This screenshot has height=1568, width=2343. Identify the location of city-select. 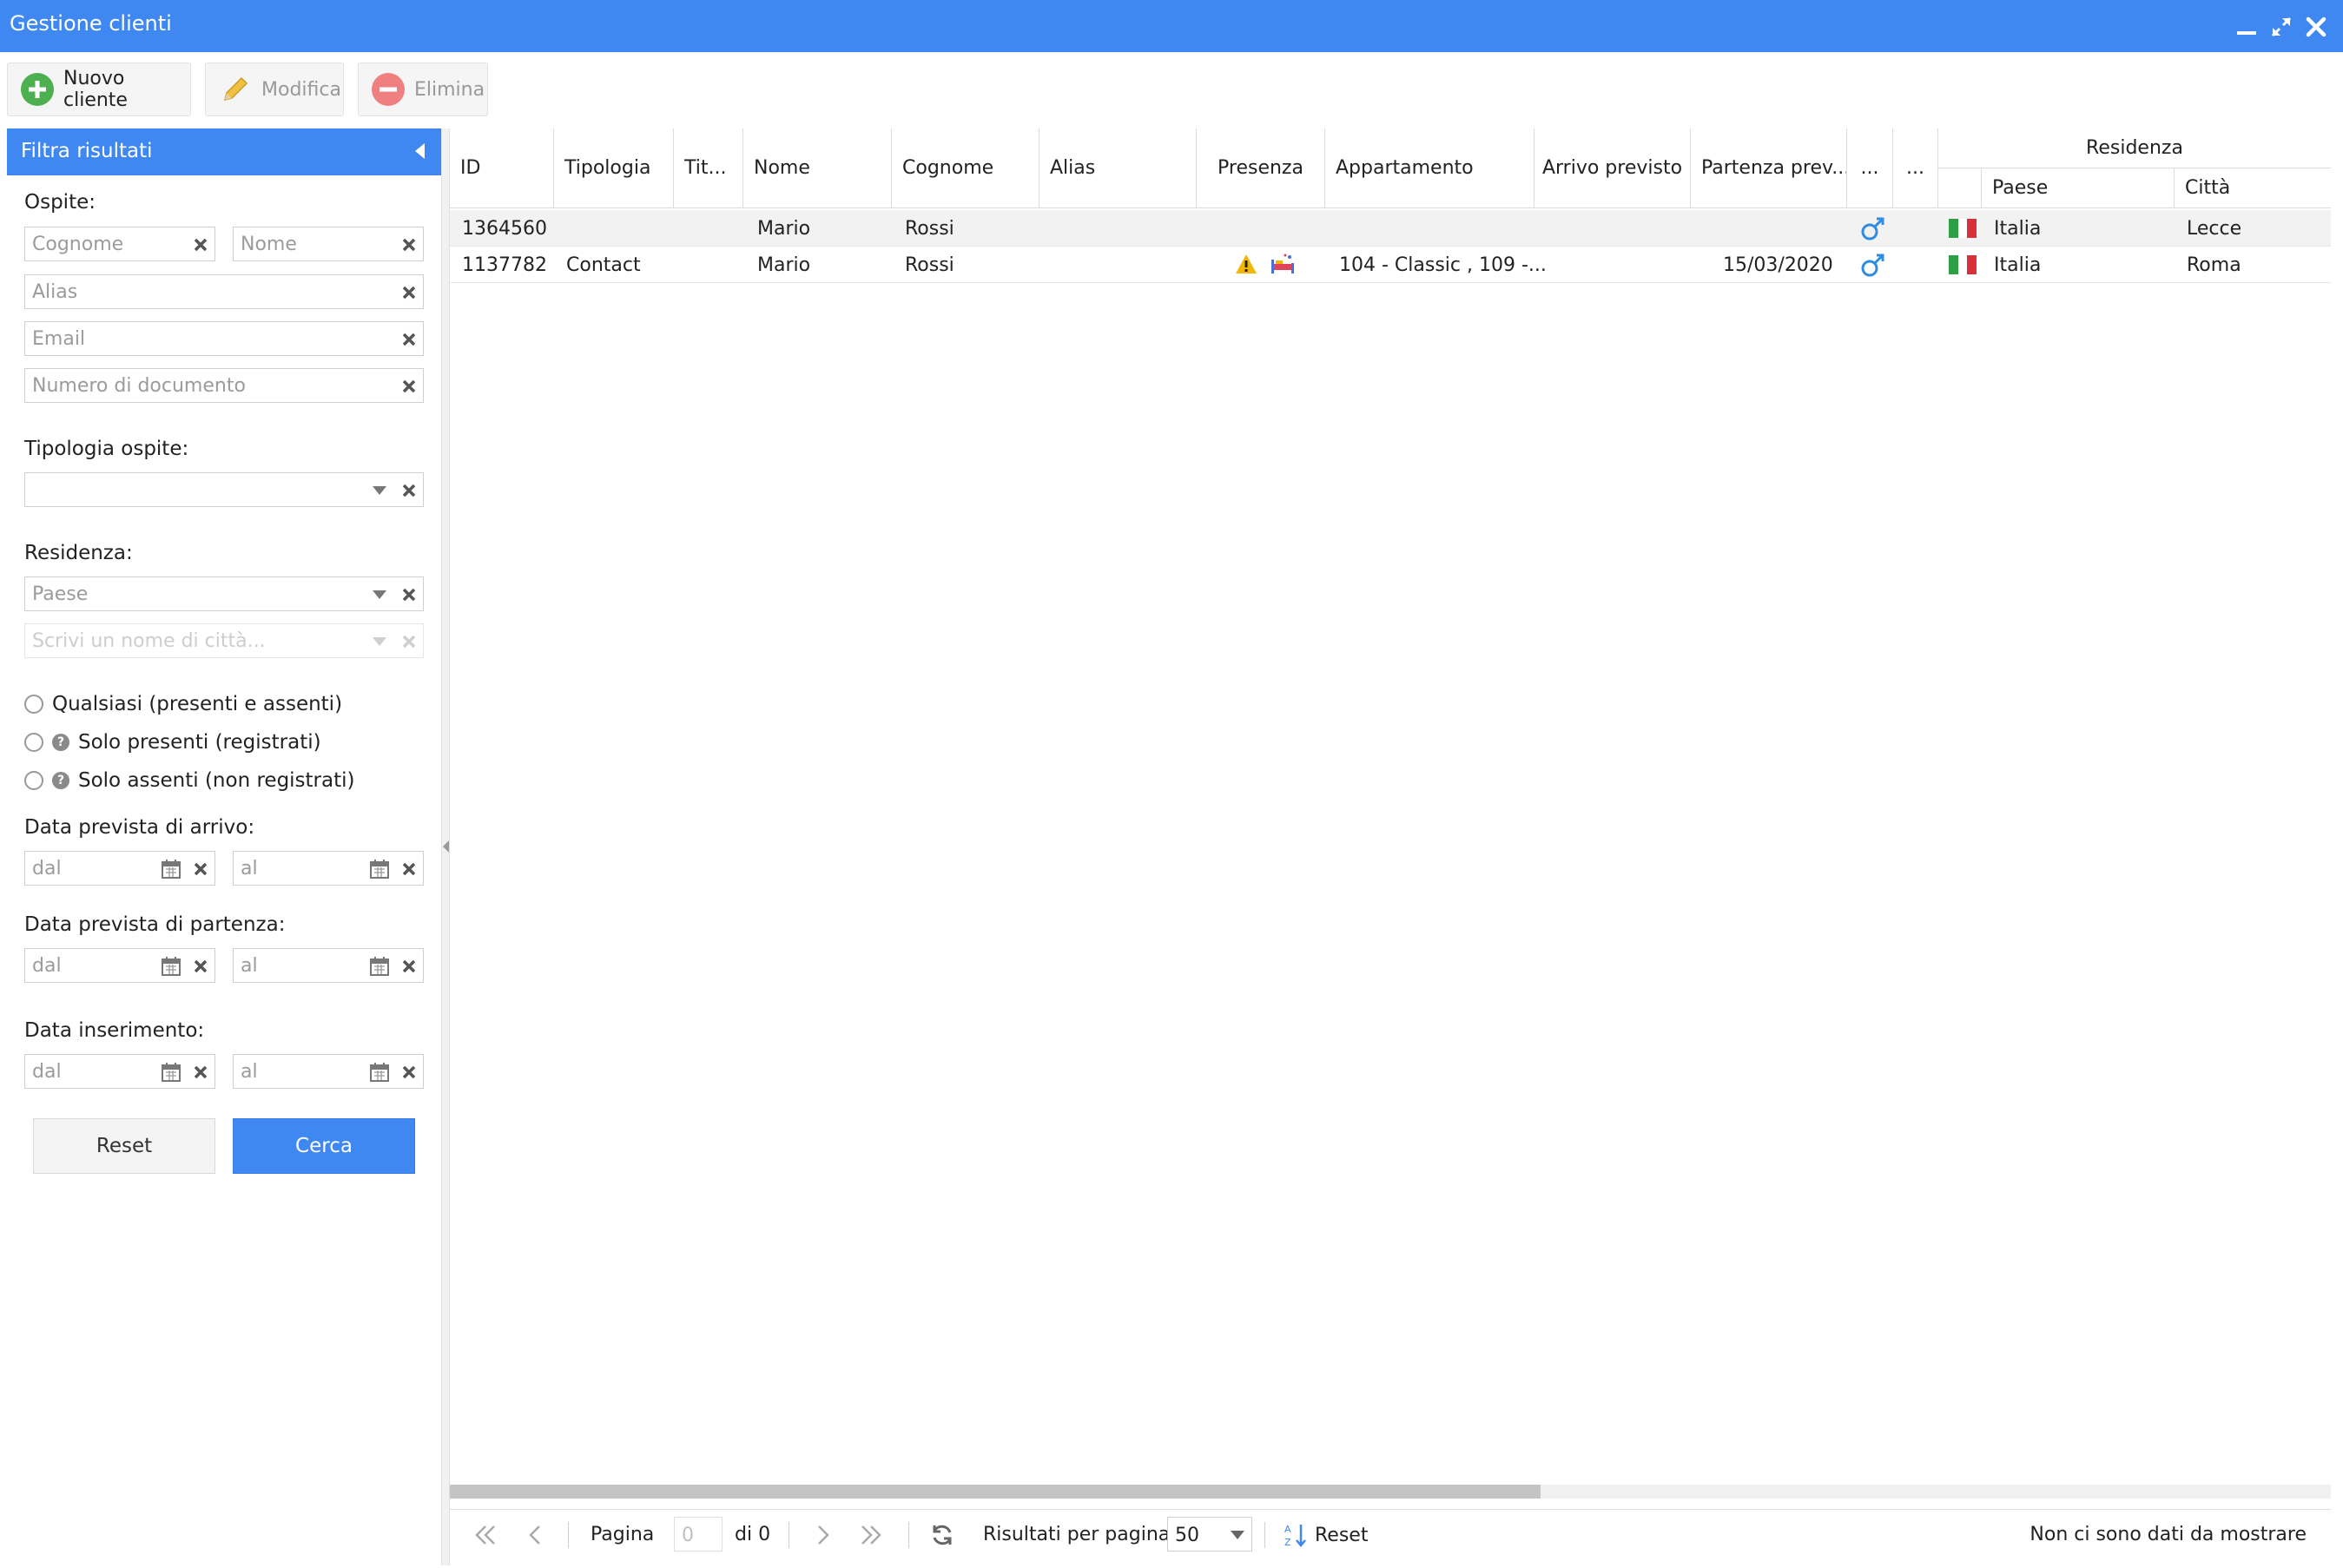
(224, 640).